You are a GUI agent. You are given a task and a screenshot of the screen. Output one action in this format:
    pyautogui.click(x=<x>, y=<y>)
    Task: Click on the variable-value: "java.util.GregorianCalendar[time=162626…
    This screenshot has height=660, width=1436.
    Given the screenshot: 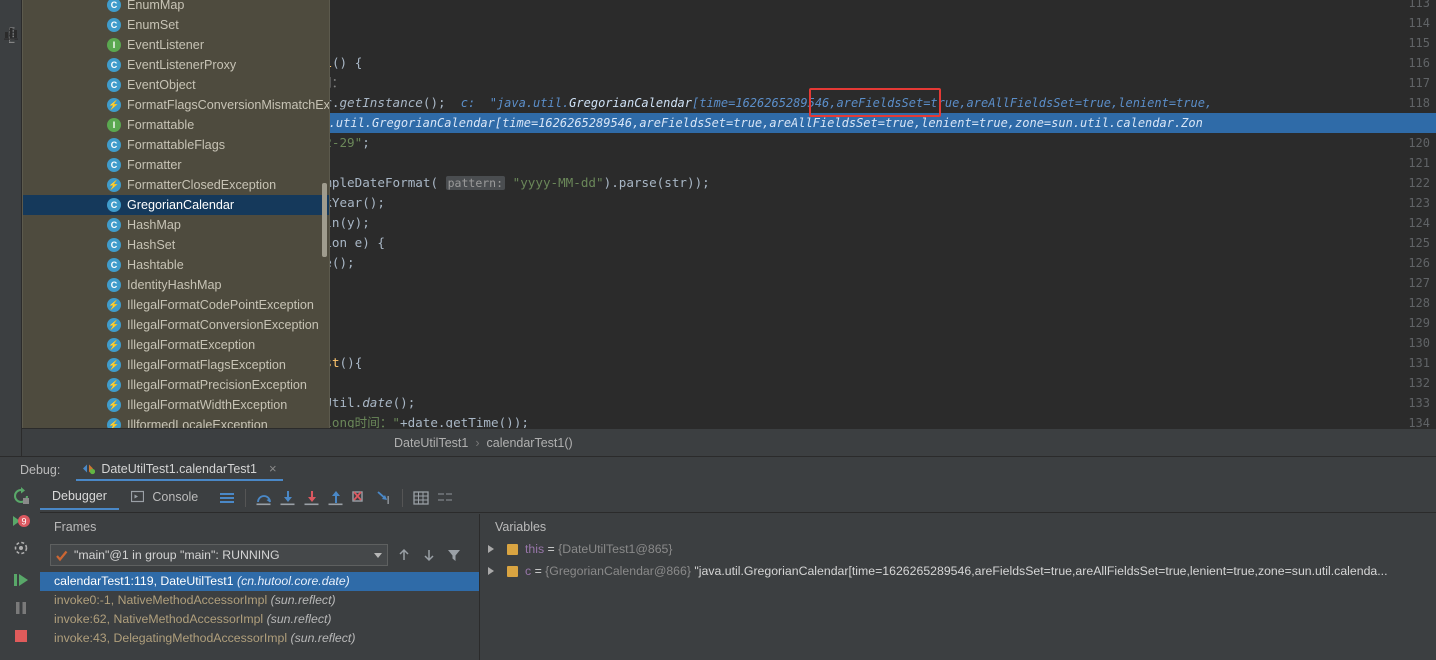 What is the action you would take?
    pyautogui.click(x=1041, y=571)
    